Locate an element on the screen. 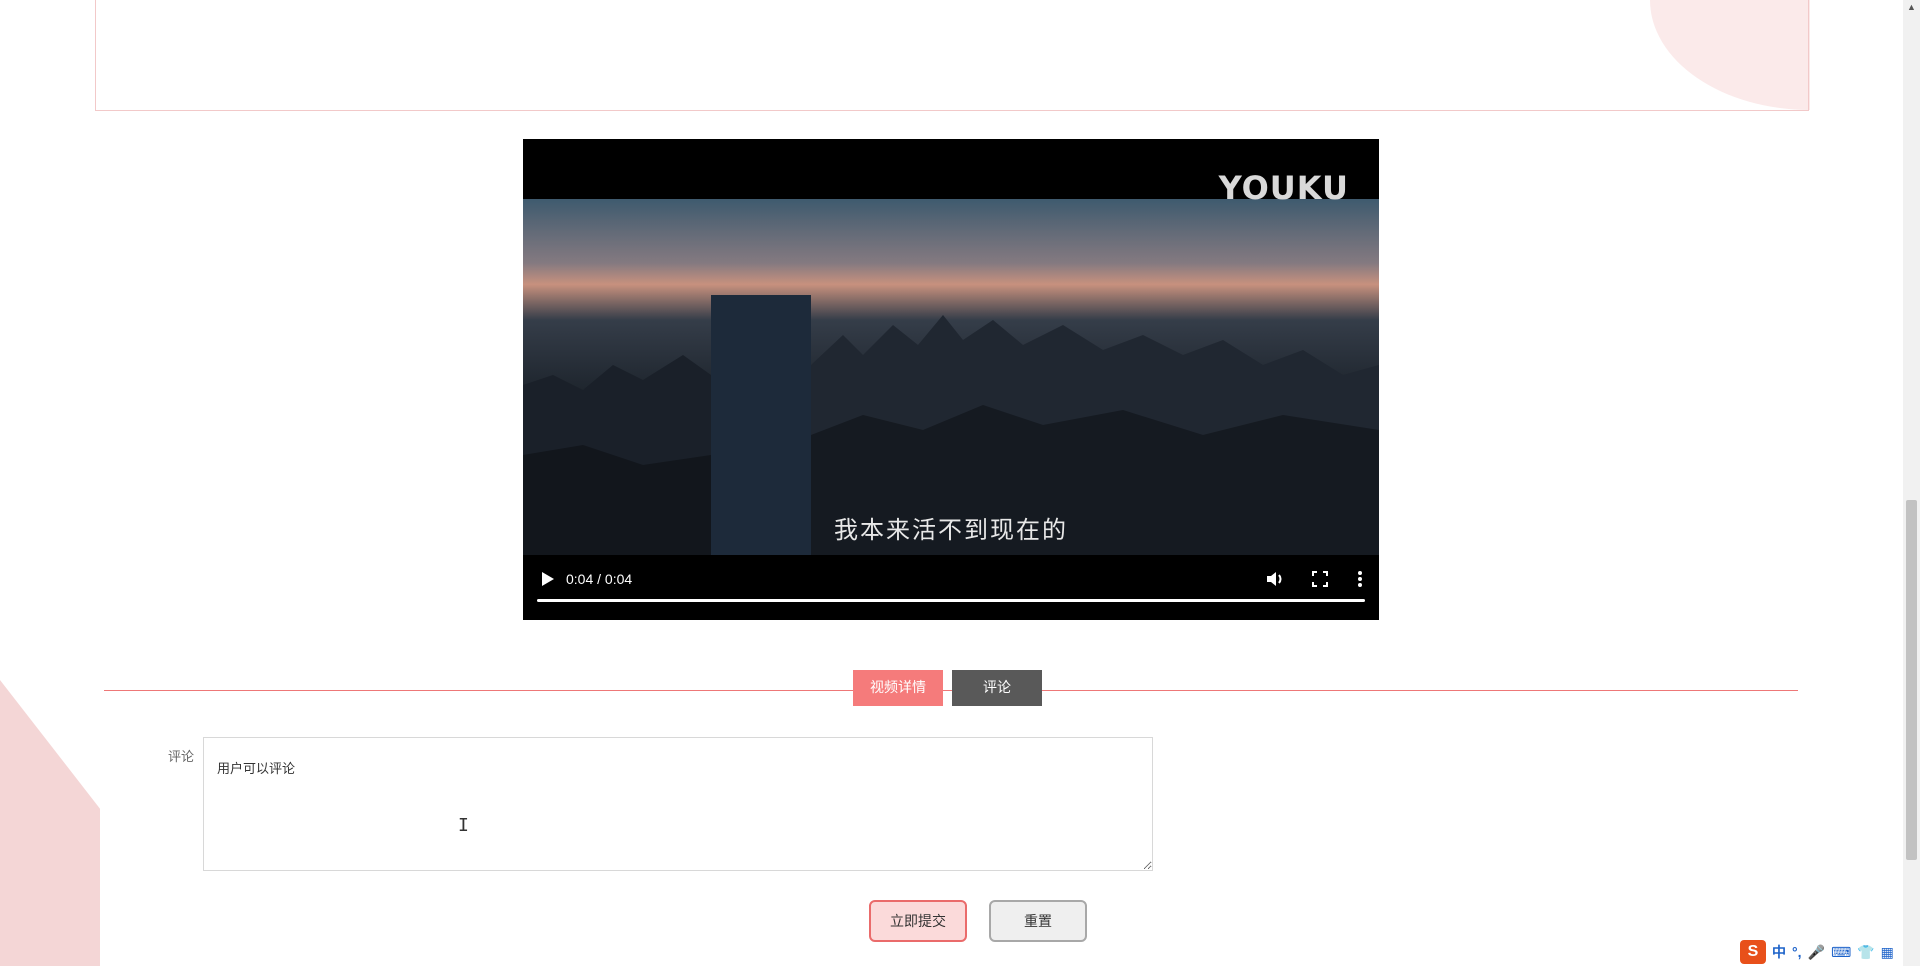 Image resolution: width=1920 pixels, height=966 pixels. more-options-icon is located at coordinates (1360, 579).